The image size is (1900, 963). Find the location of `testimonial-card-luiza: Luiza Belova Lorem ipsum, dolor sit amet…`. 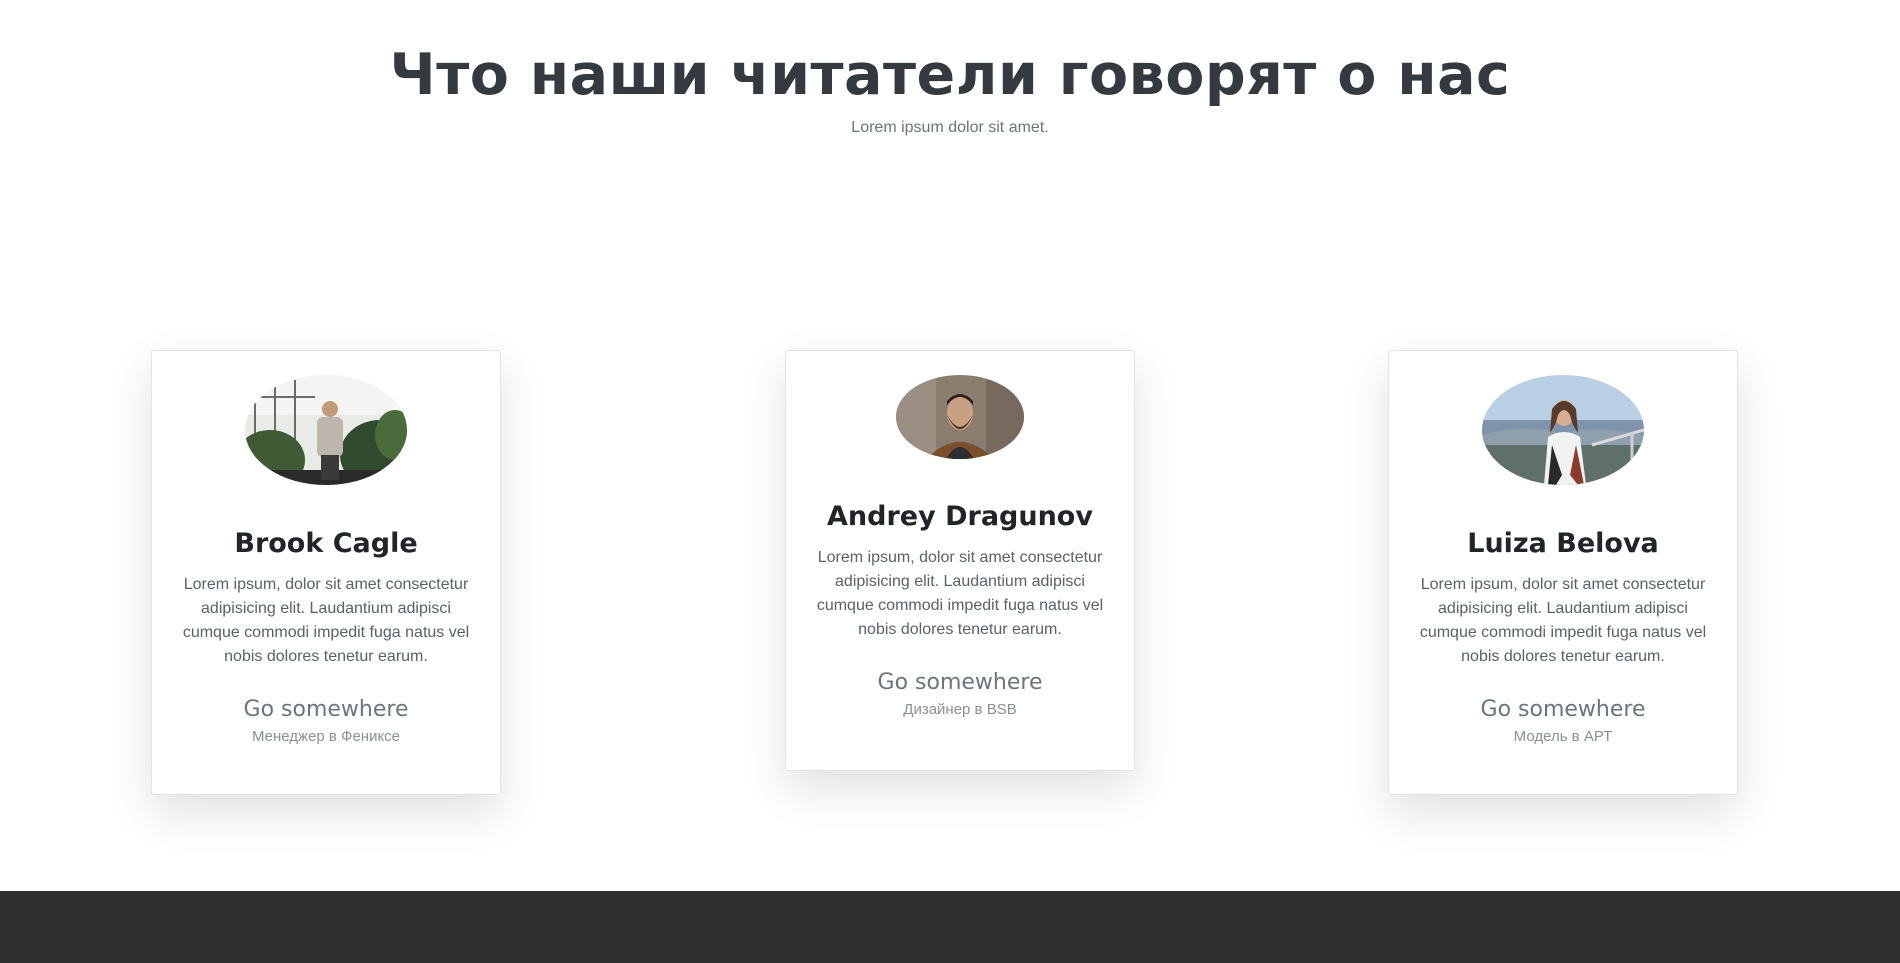

testimonial-card-luiza: Luiza Belova Lorem ipsum, dolor sit amet… is located at coordinates (1563, 572).